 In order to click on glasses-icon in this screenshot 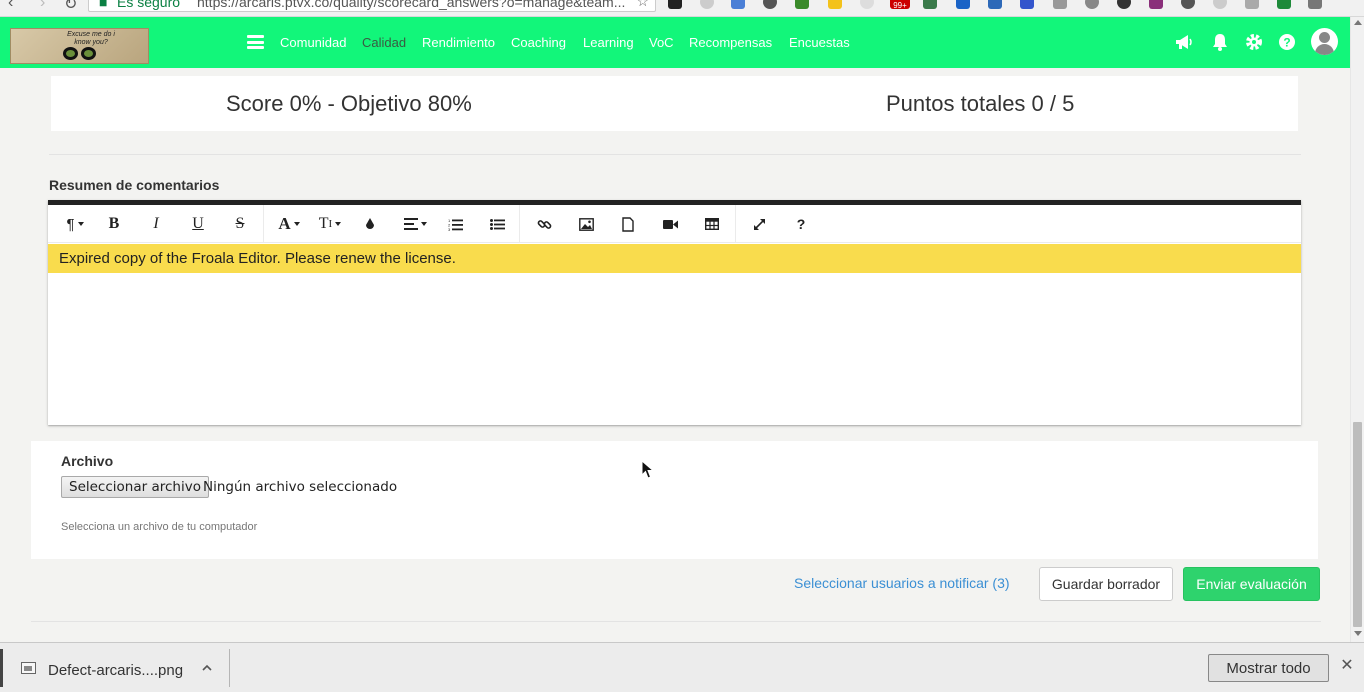, I will do `click(81, 54)`.